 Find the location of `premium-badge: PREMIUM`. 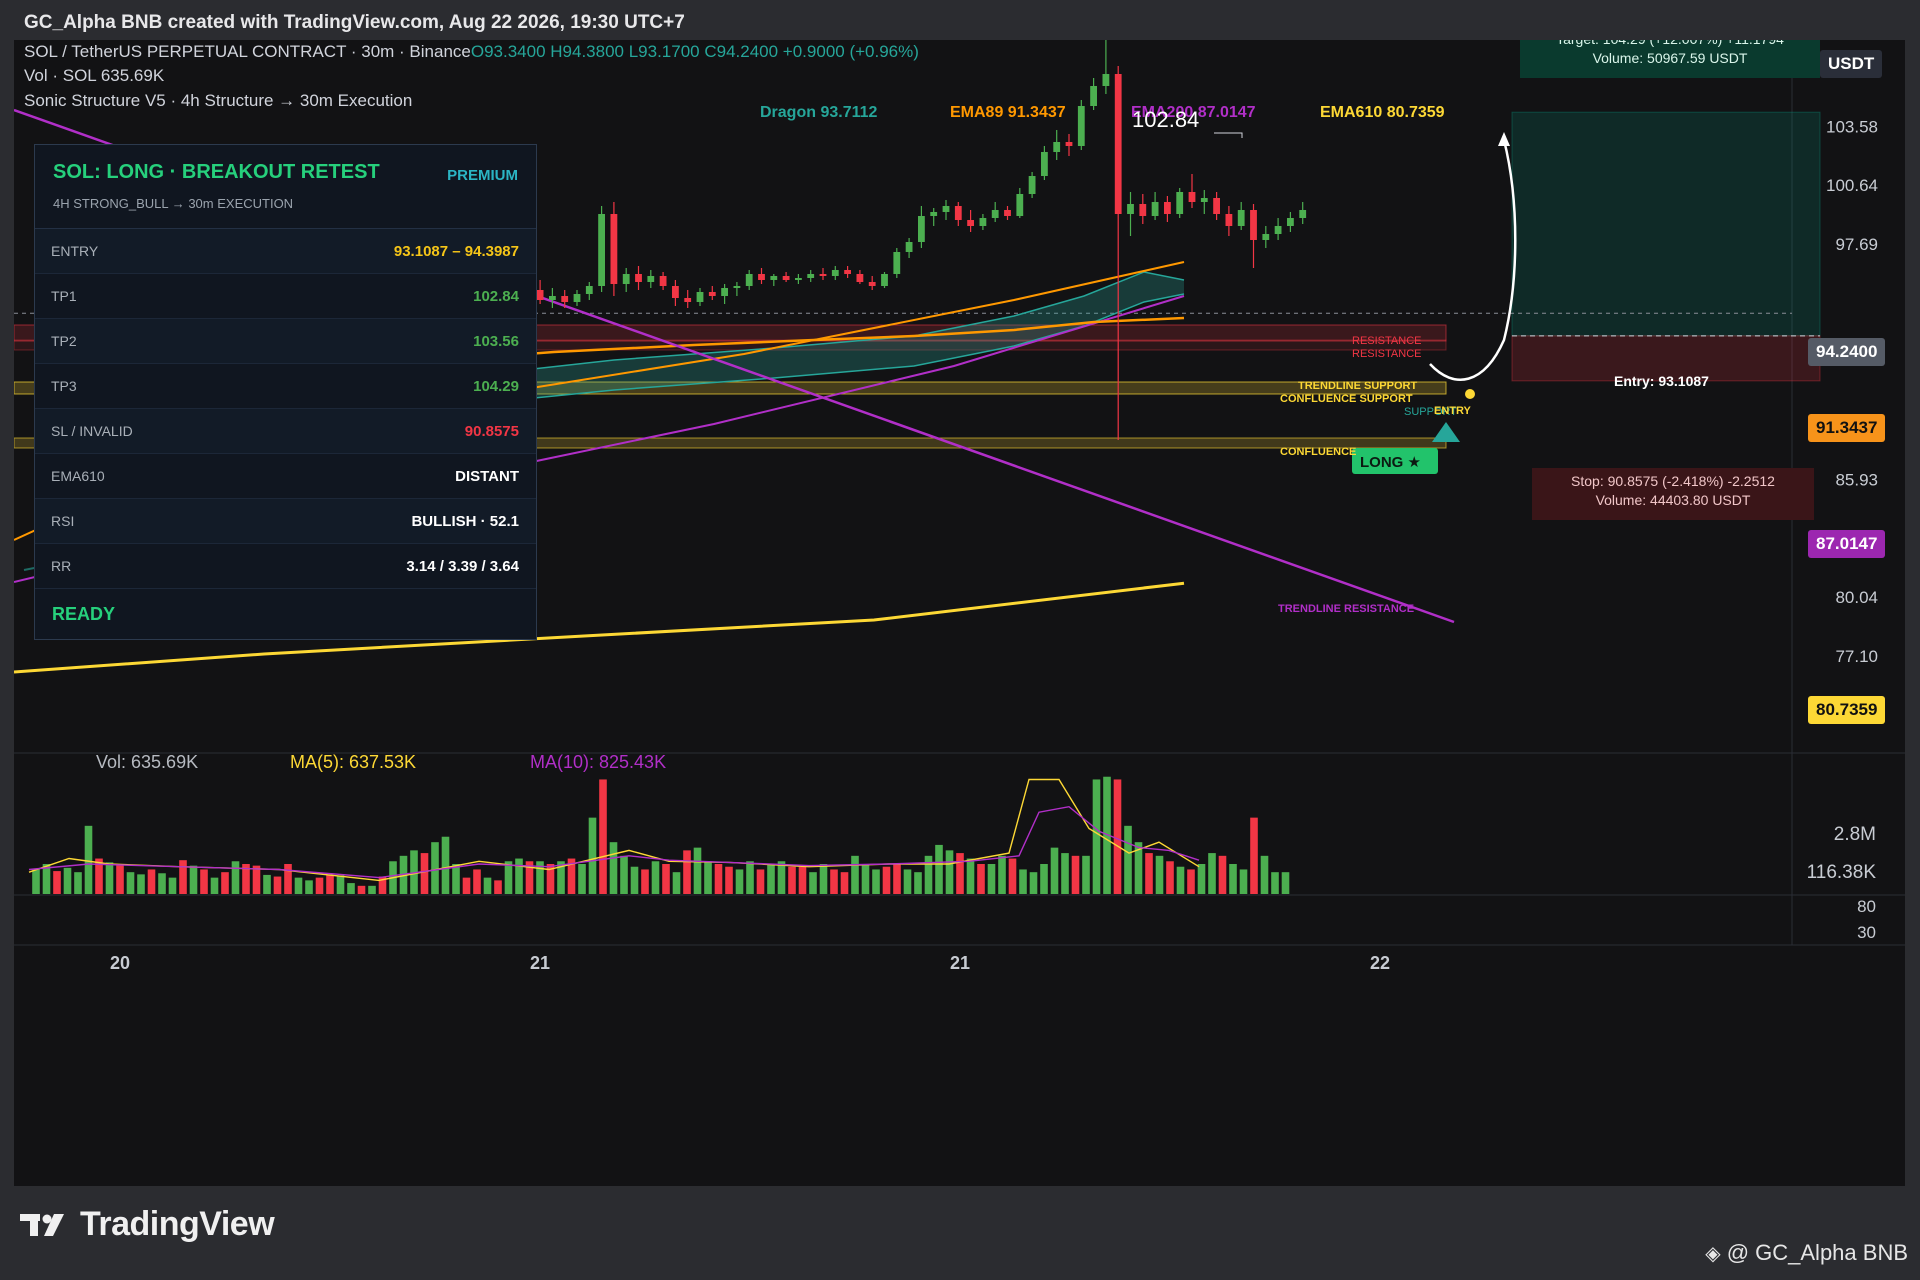

premium-badge: PREMIUM is located at coordinates (482, 175).